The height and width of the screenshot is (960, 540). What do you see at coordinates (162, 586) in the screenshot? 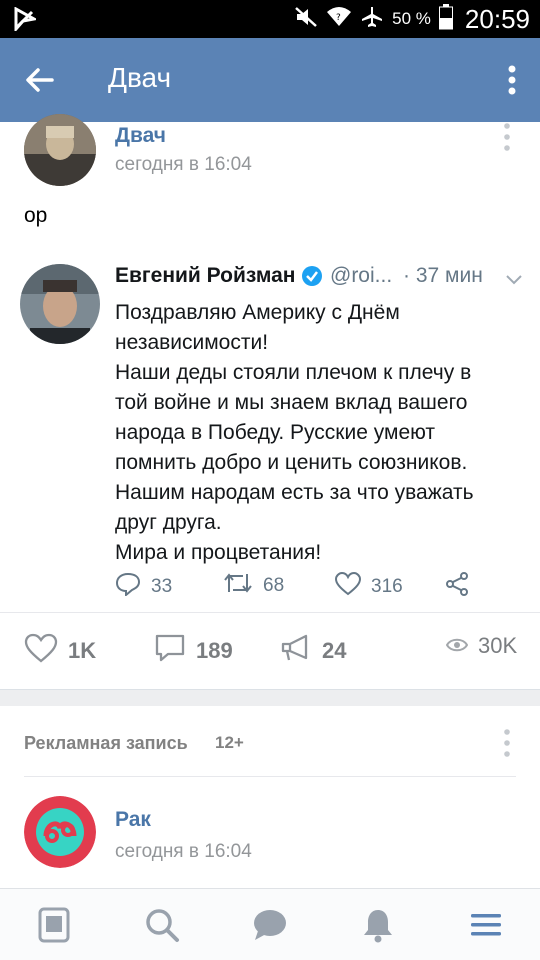
I see `reply-count: 33` at bounding box center [162, 586].